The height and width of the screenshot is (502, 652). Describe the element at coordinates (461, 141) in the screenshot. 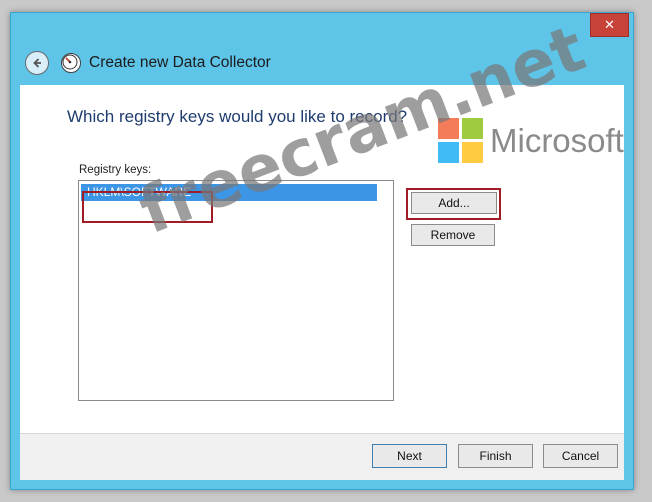

I see `microsoft-logo-icon` at that location.